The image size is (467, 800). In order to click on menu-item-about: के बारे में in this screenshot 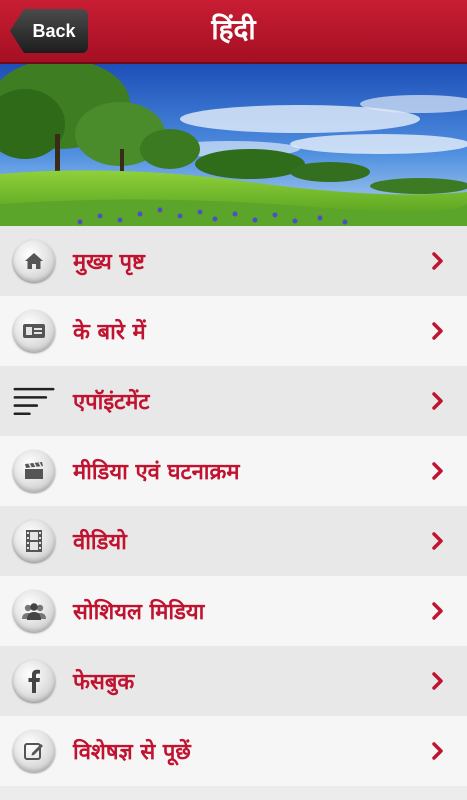, I will do `click(233, 331)`.